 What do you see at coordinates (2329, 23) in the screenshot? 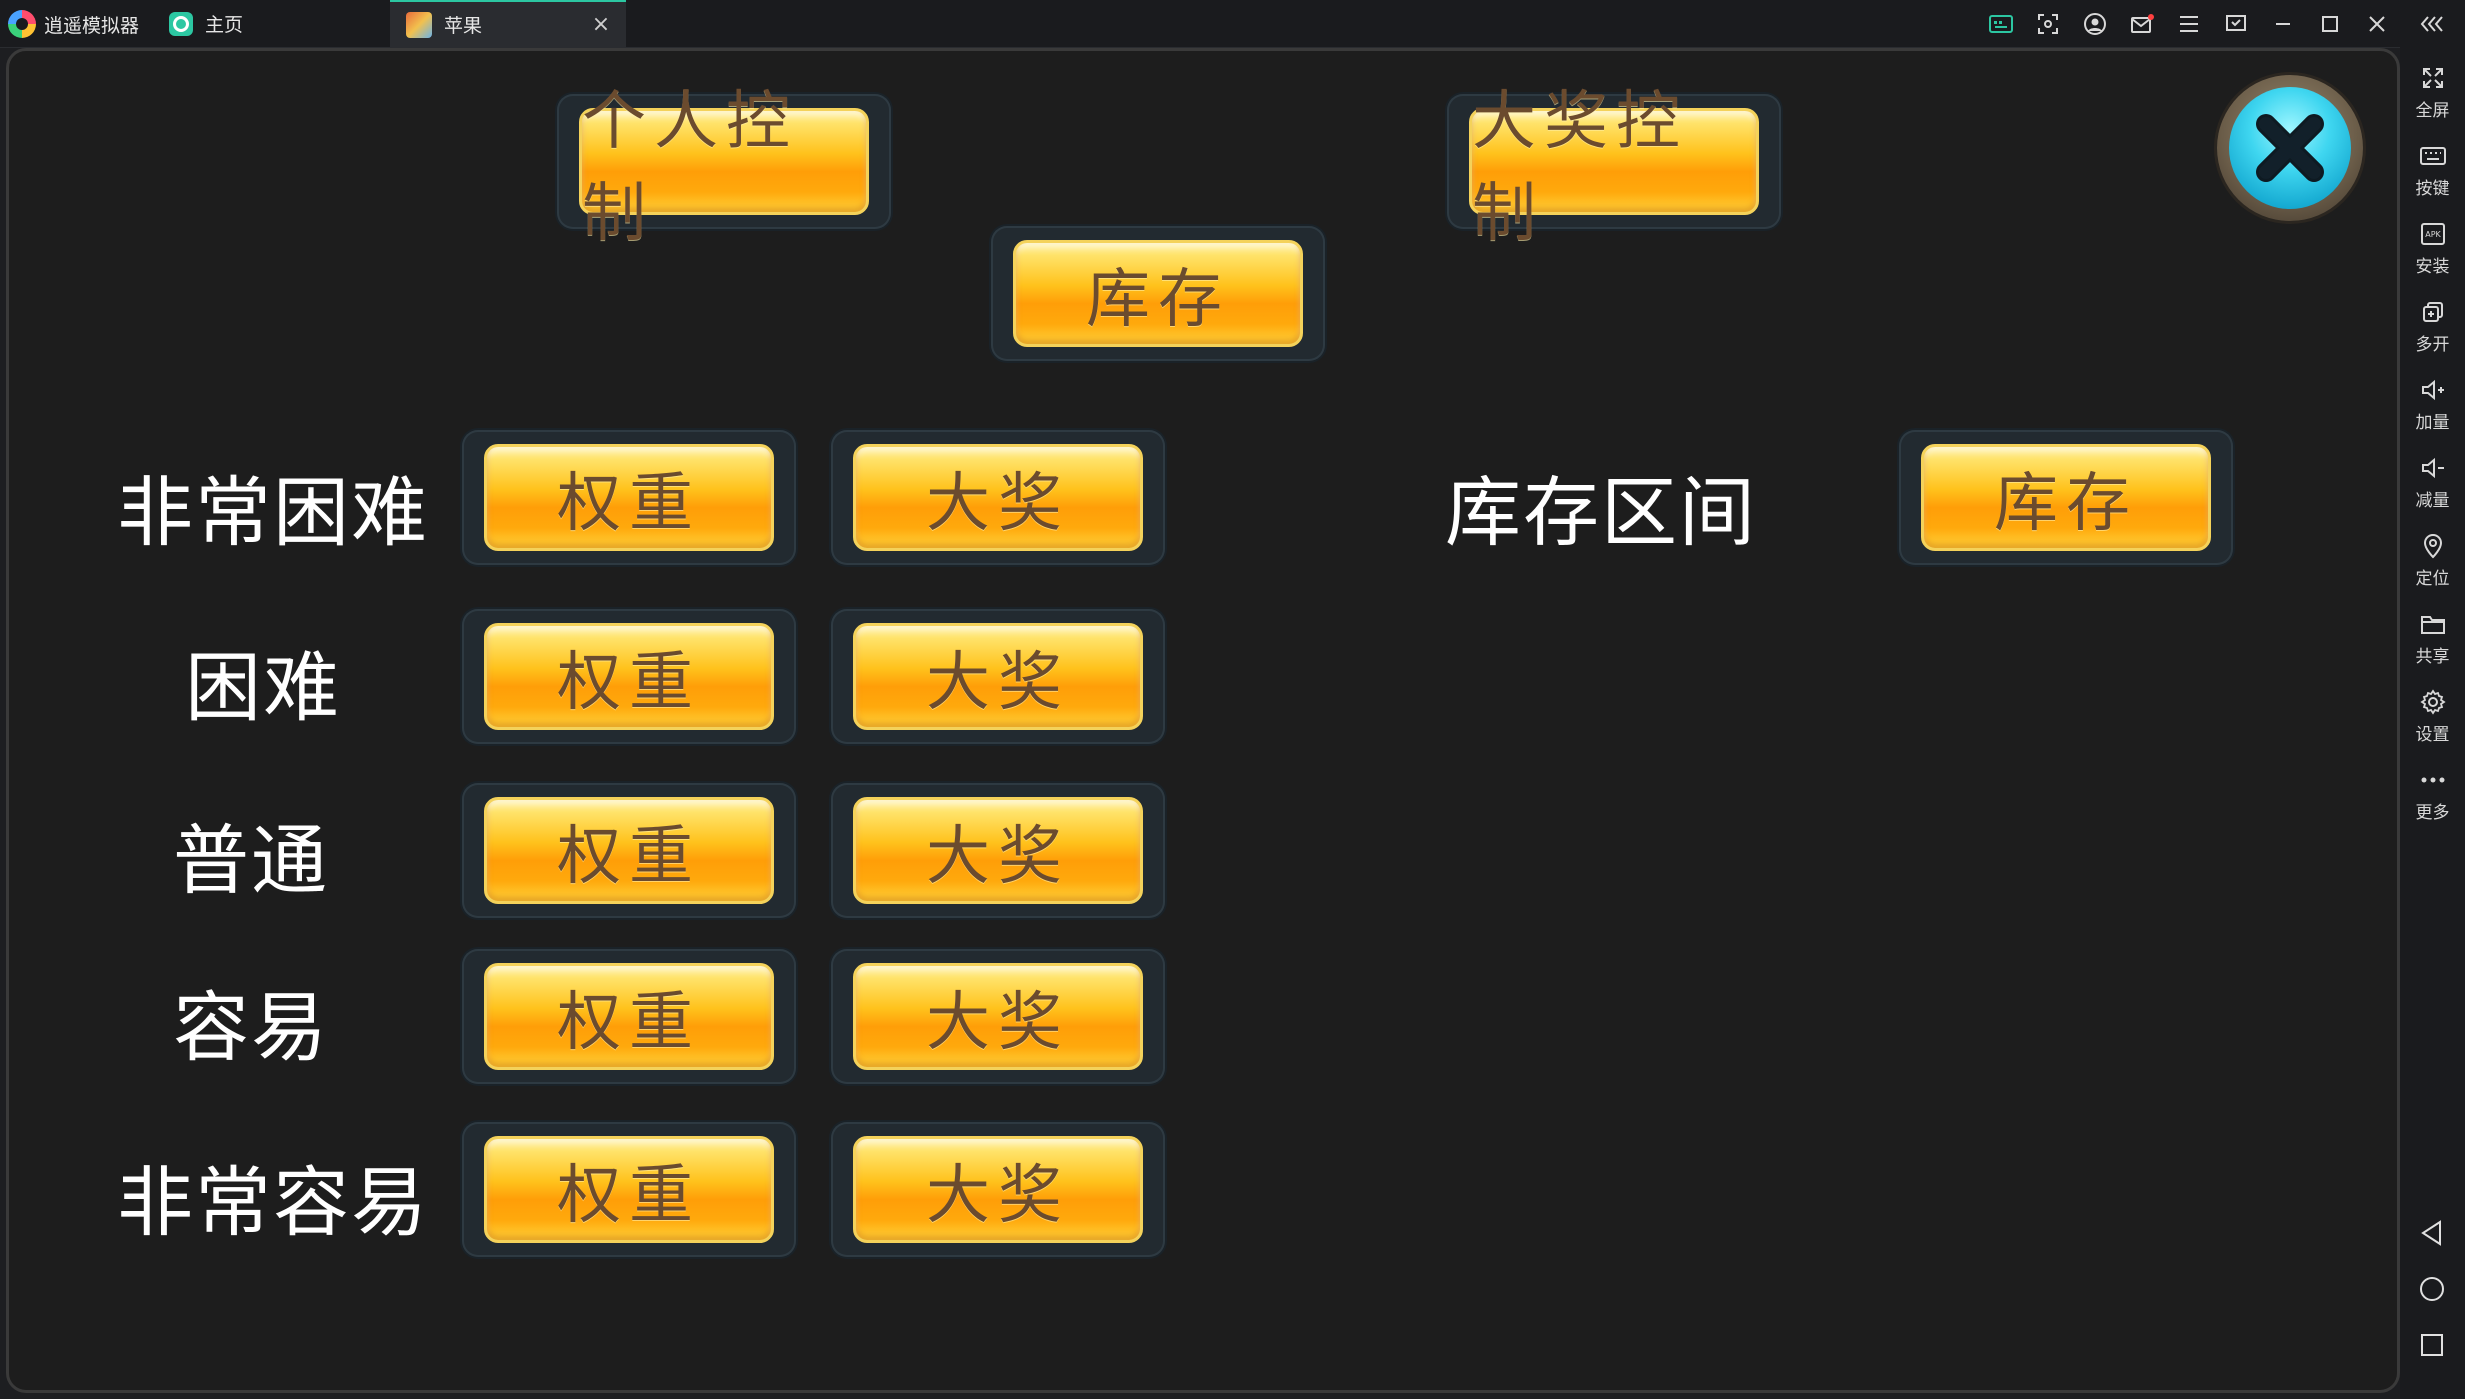
I see `maximize-icon` at bounding box center [2329, 23].